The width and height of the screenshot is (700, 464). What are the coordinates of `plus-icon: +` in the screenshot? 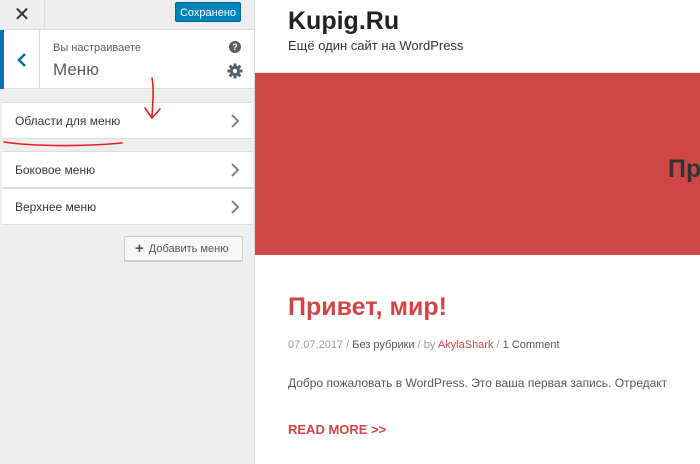 It's located at (139, 248).